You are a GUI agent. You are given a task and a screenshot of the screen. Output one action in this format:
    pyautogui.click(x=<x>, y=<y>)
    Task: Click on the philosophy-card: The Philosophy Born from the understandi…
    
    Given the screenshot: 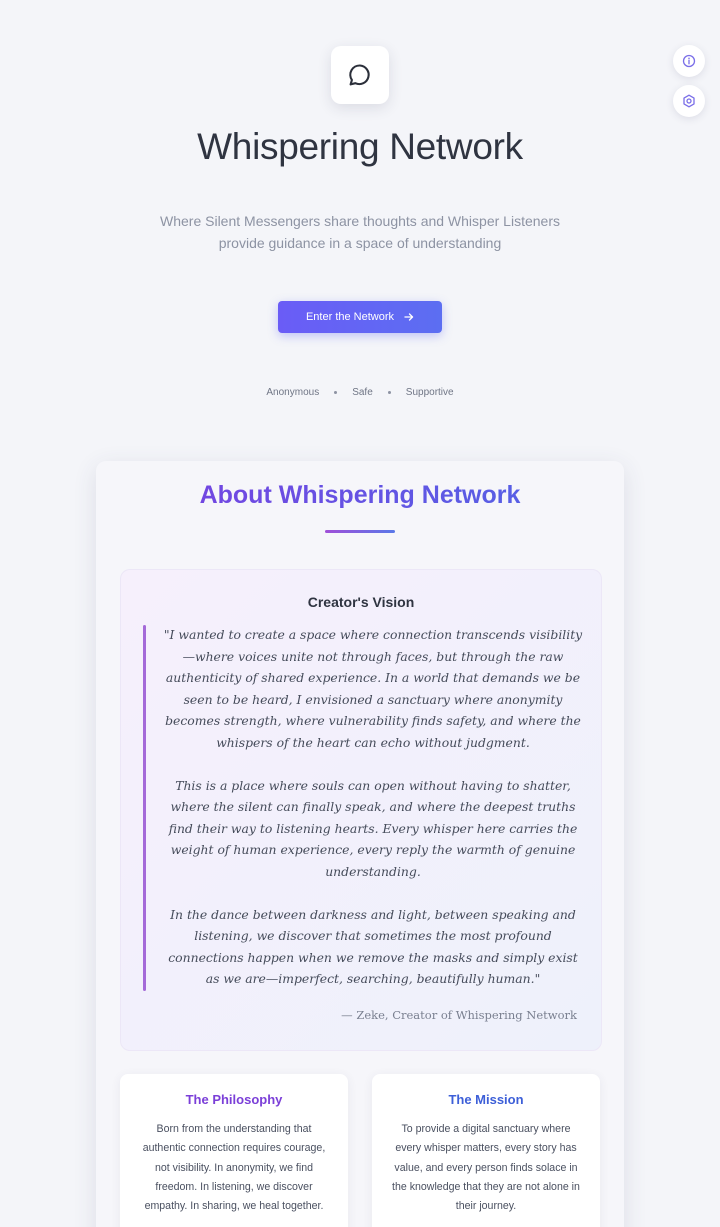 What is the action you would take?
    pyautogui.click(x=234, y=1150)
    